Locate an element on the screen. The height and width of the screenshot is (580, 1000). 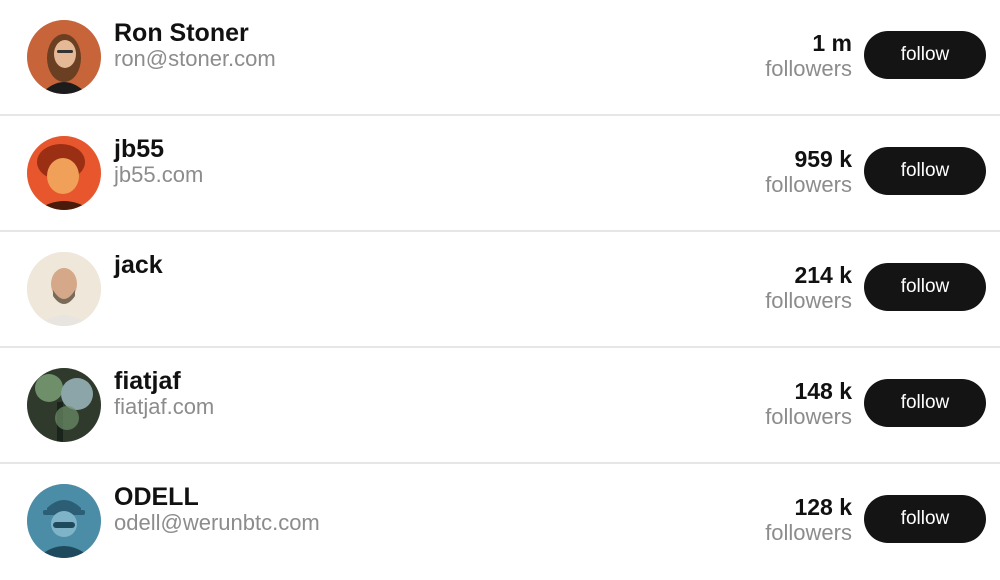
user-handle: ron@stoner.com is located at coordinates (195, 58).